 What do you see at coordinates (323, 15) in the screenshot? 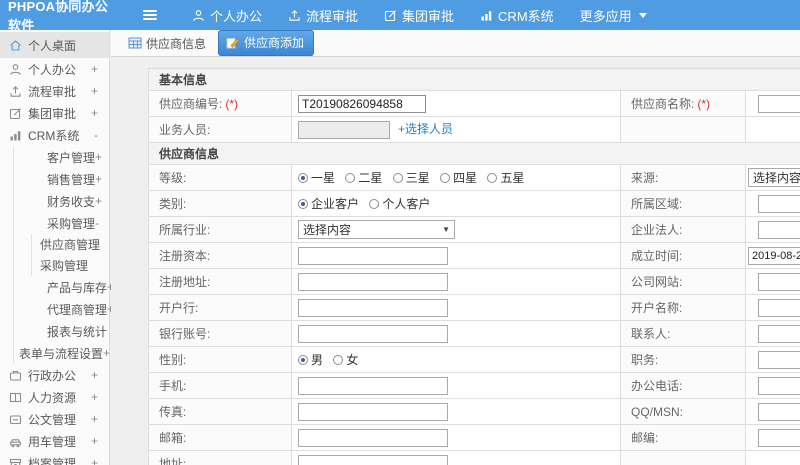
I see `nav-workflow-approval: 流程审批` at bounding box center [323, 15].